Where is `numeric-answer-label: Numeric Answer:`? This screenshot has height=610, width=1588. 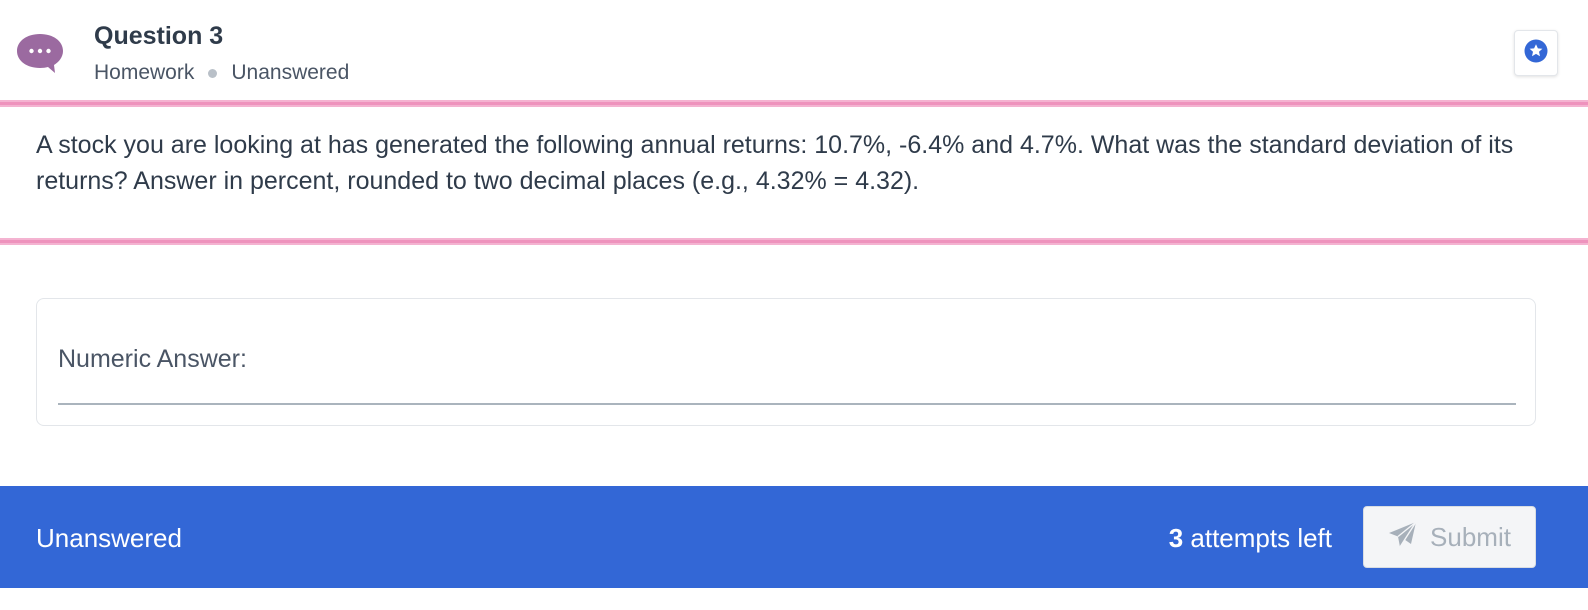
numeric-answer-label: Numeric Answer: is located at coordinates (152, 359).